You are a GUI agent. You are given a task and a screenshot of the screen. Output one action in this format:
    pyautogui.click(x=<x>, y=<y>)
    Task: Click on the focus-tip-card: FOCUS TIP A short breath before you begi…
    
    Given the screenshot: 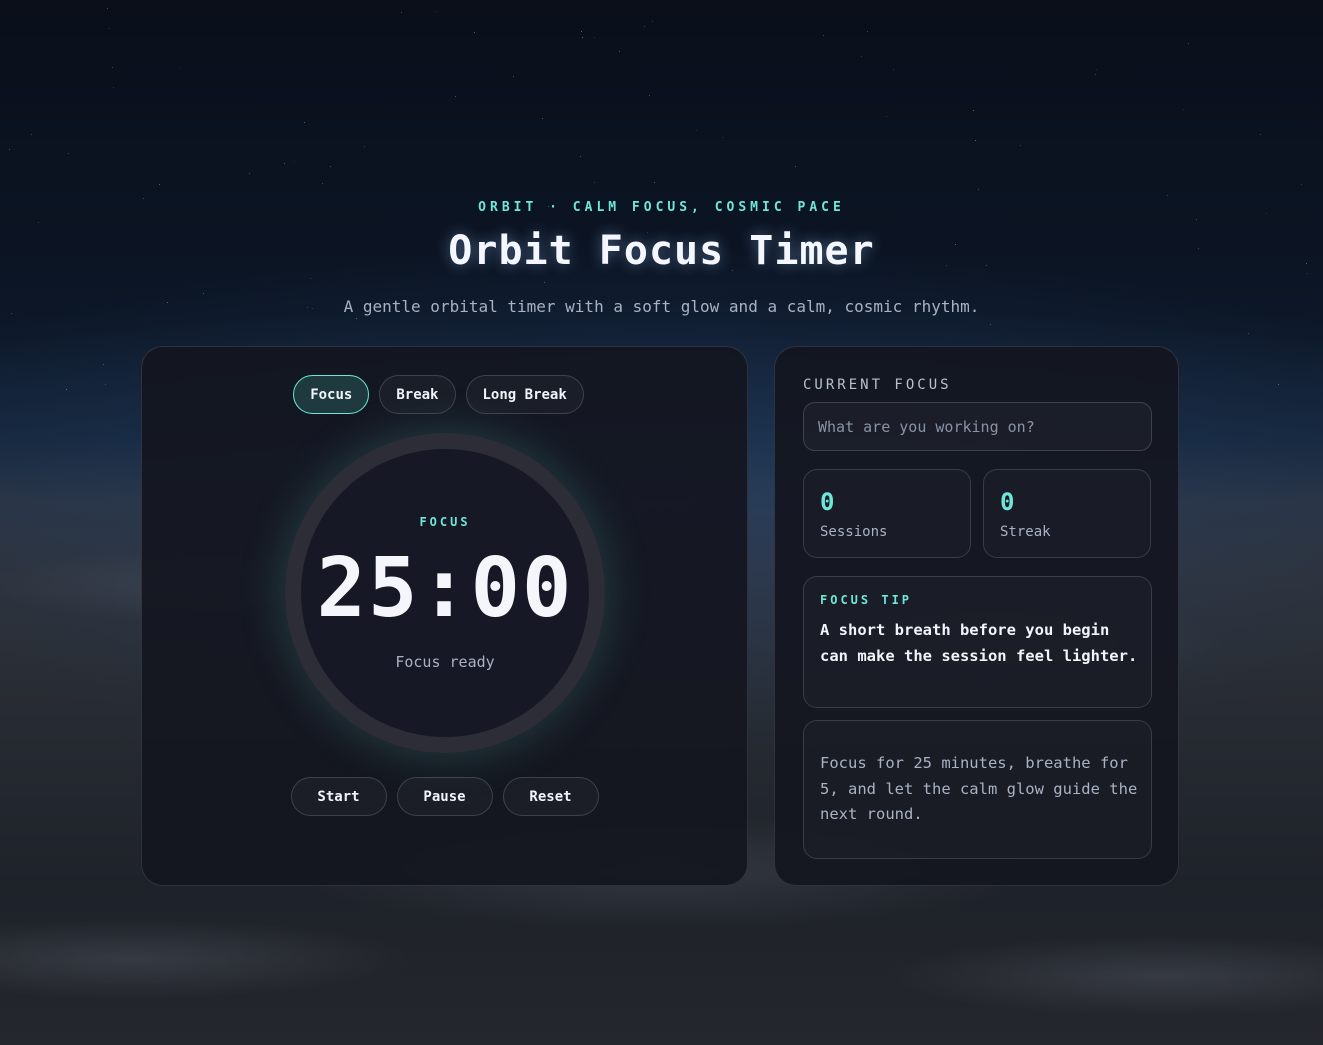 What is the action you would take?
    pyautogui.click(x=977, y=642)
    